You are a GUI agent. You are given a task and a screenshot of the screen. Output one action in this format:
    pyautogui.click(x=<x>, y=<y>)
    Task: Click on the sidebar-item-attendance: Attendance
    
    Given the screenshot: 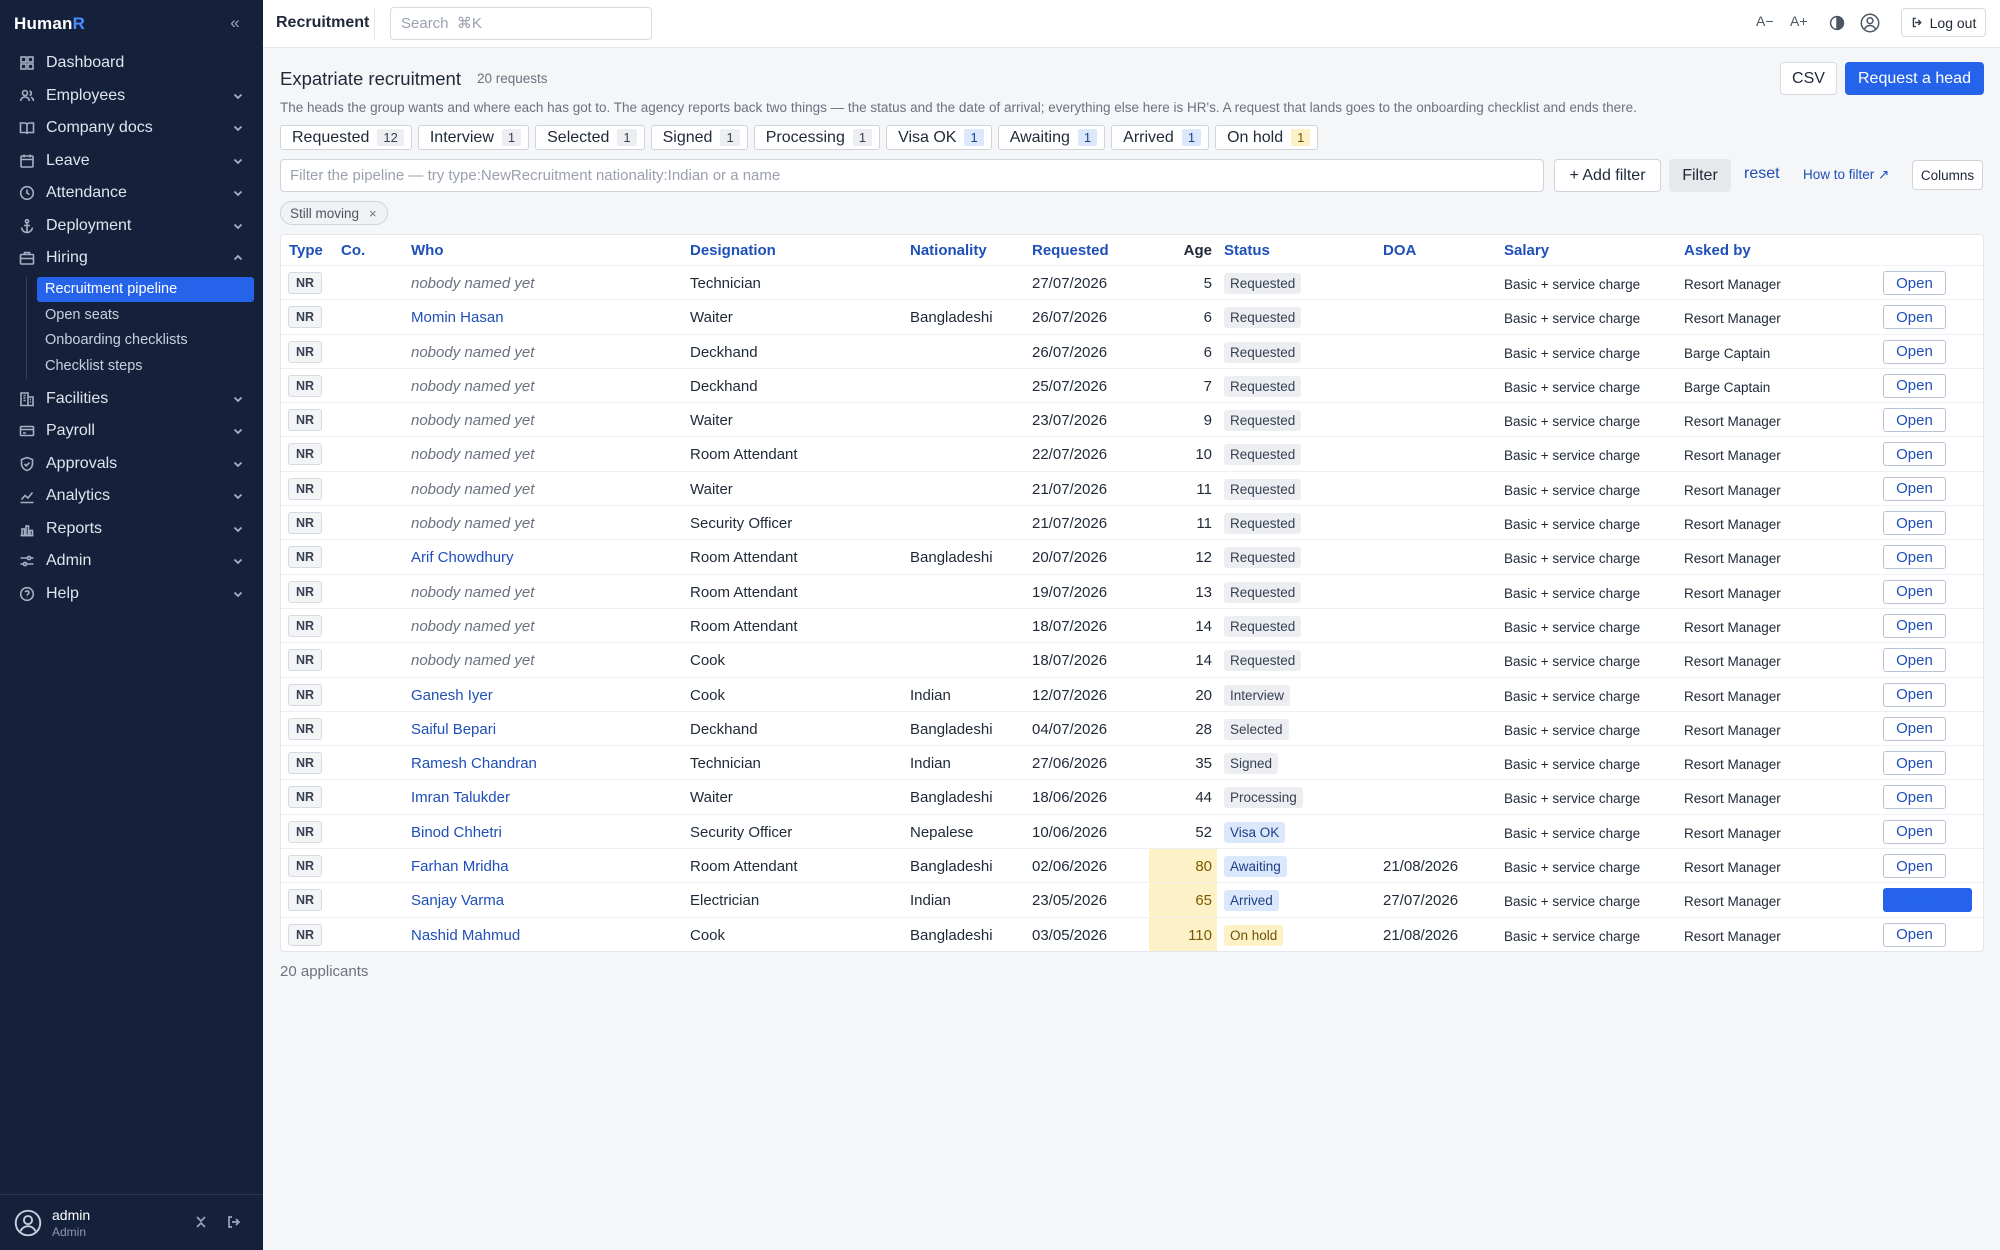 What is the action you would take?
    pyautogui.click(x=131, y=193)
    